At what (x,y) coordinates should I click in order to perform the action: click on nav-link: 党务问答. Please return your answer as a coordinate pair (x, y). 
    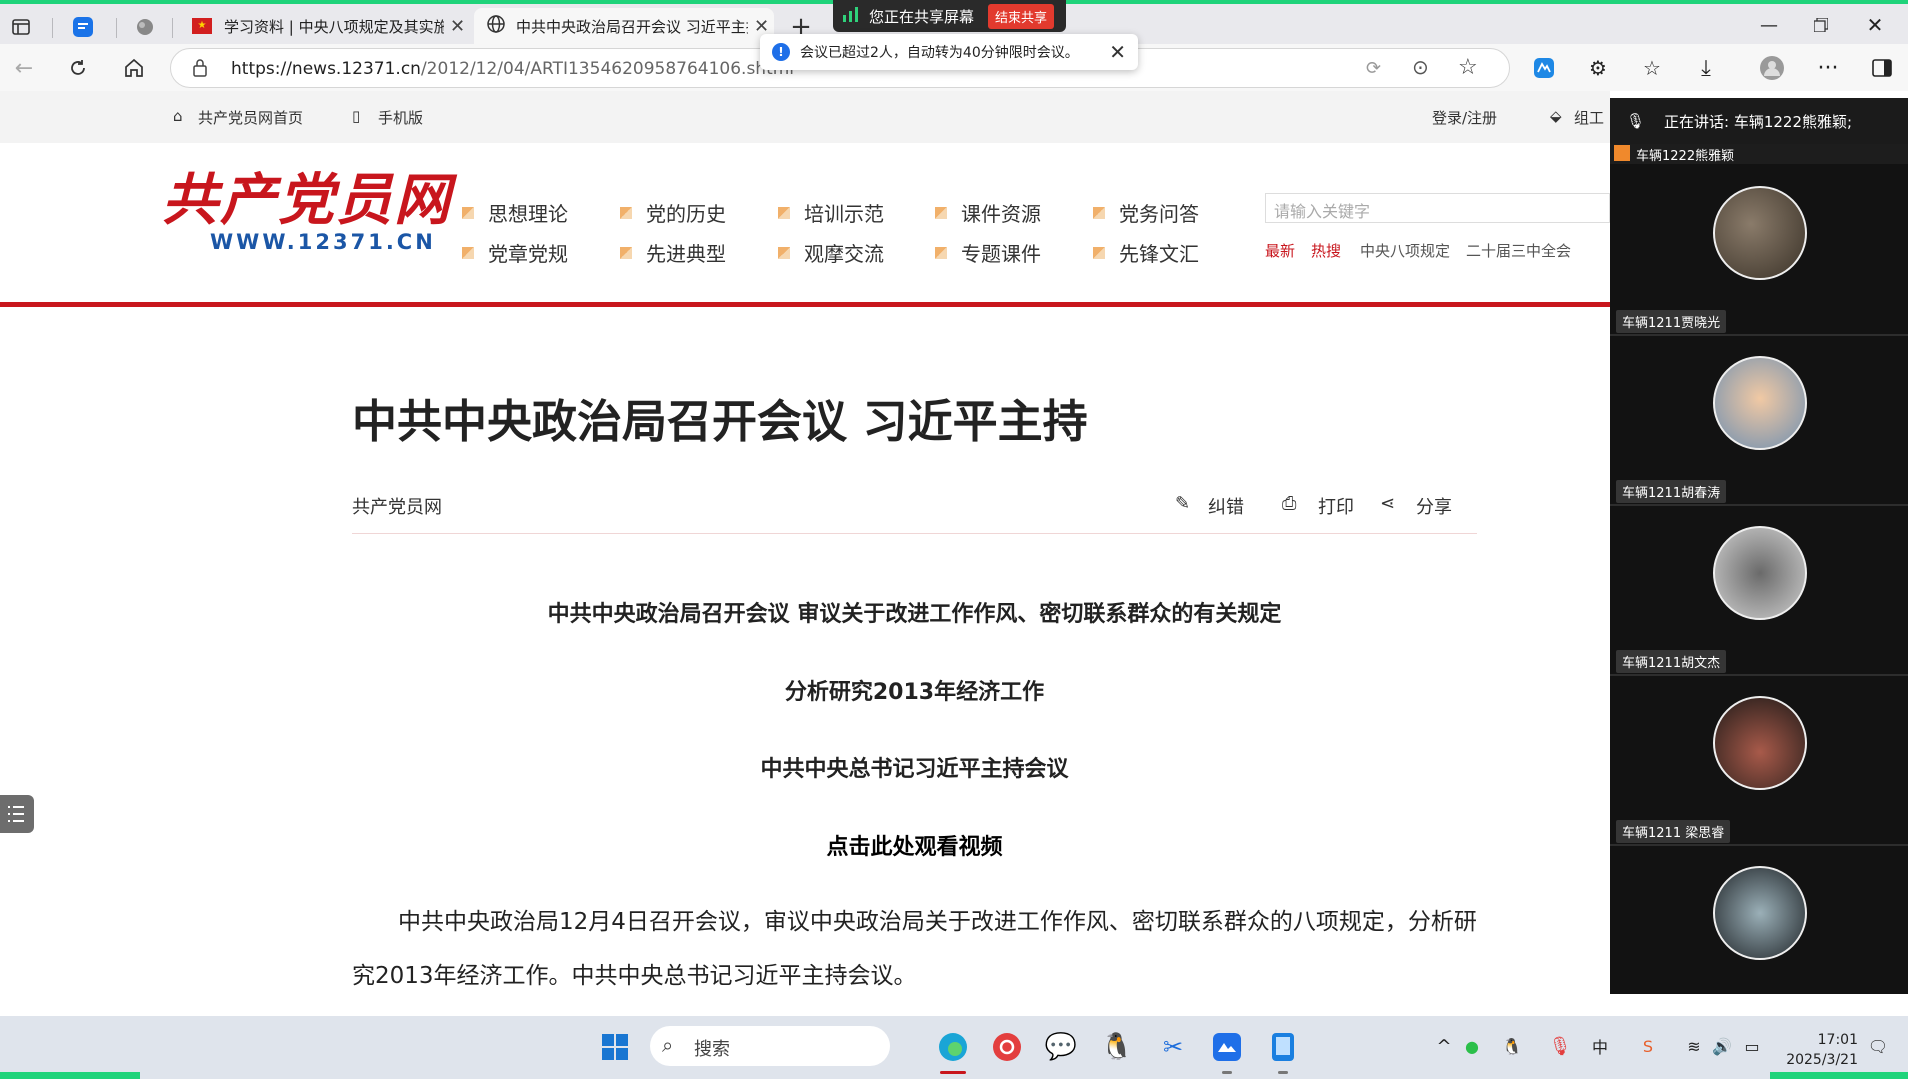
    Looking at the image, I should click on (1146, 212).